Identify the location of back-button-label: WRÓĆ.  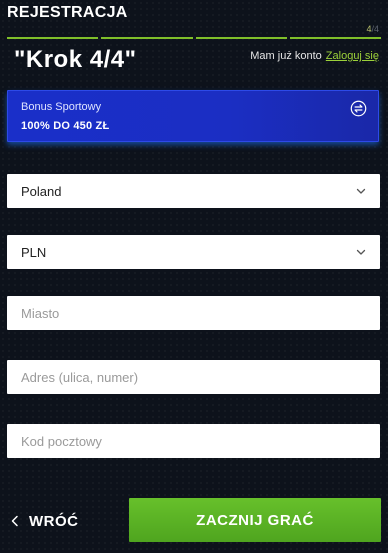
(54, 521).